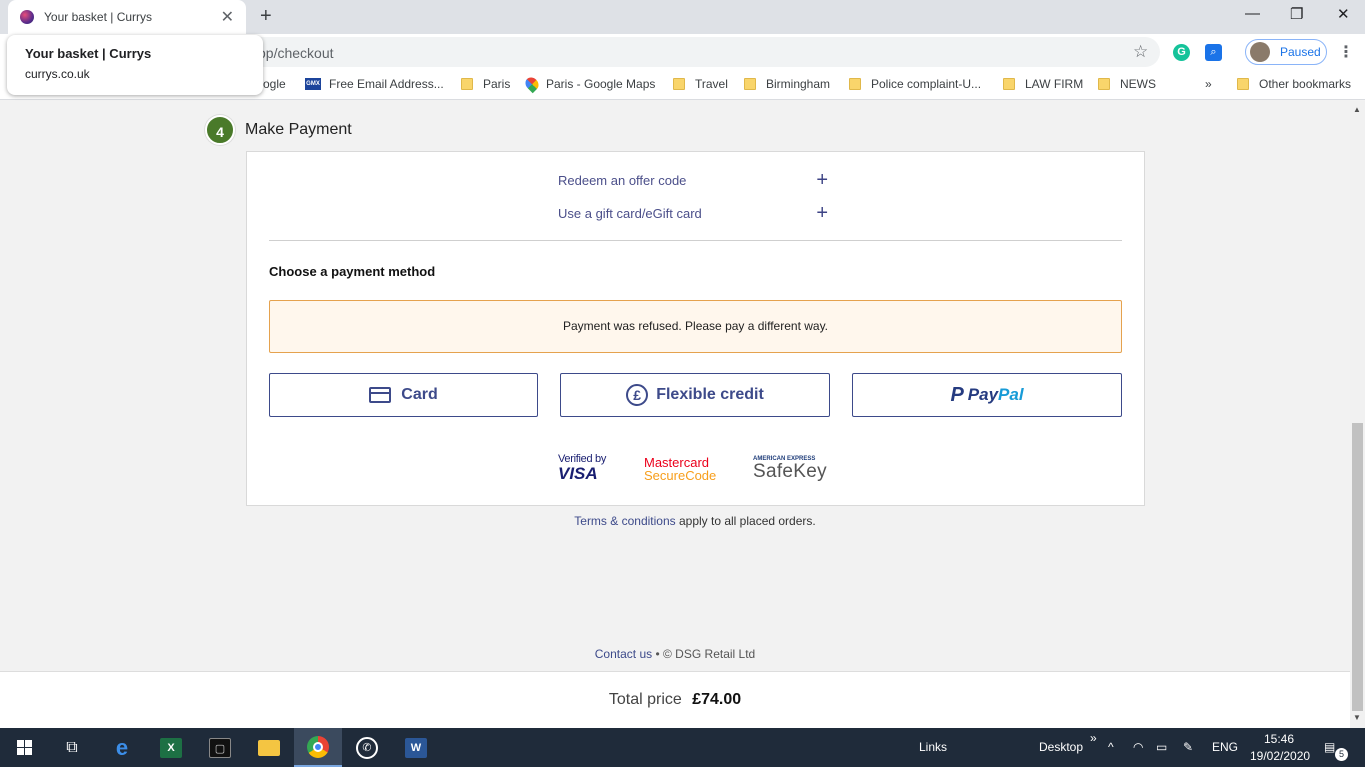 This screenshot has width=1365, height=767. What do you see at coordinates (1357, 414) in the screenshot?
I see `page-scrollbar: ▲ ▼` at bounding box center [1357, 414].